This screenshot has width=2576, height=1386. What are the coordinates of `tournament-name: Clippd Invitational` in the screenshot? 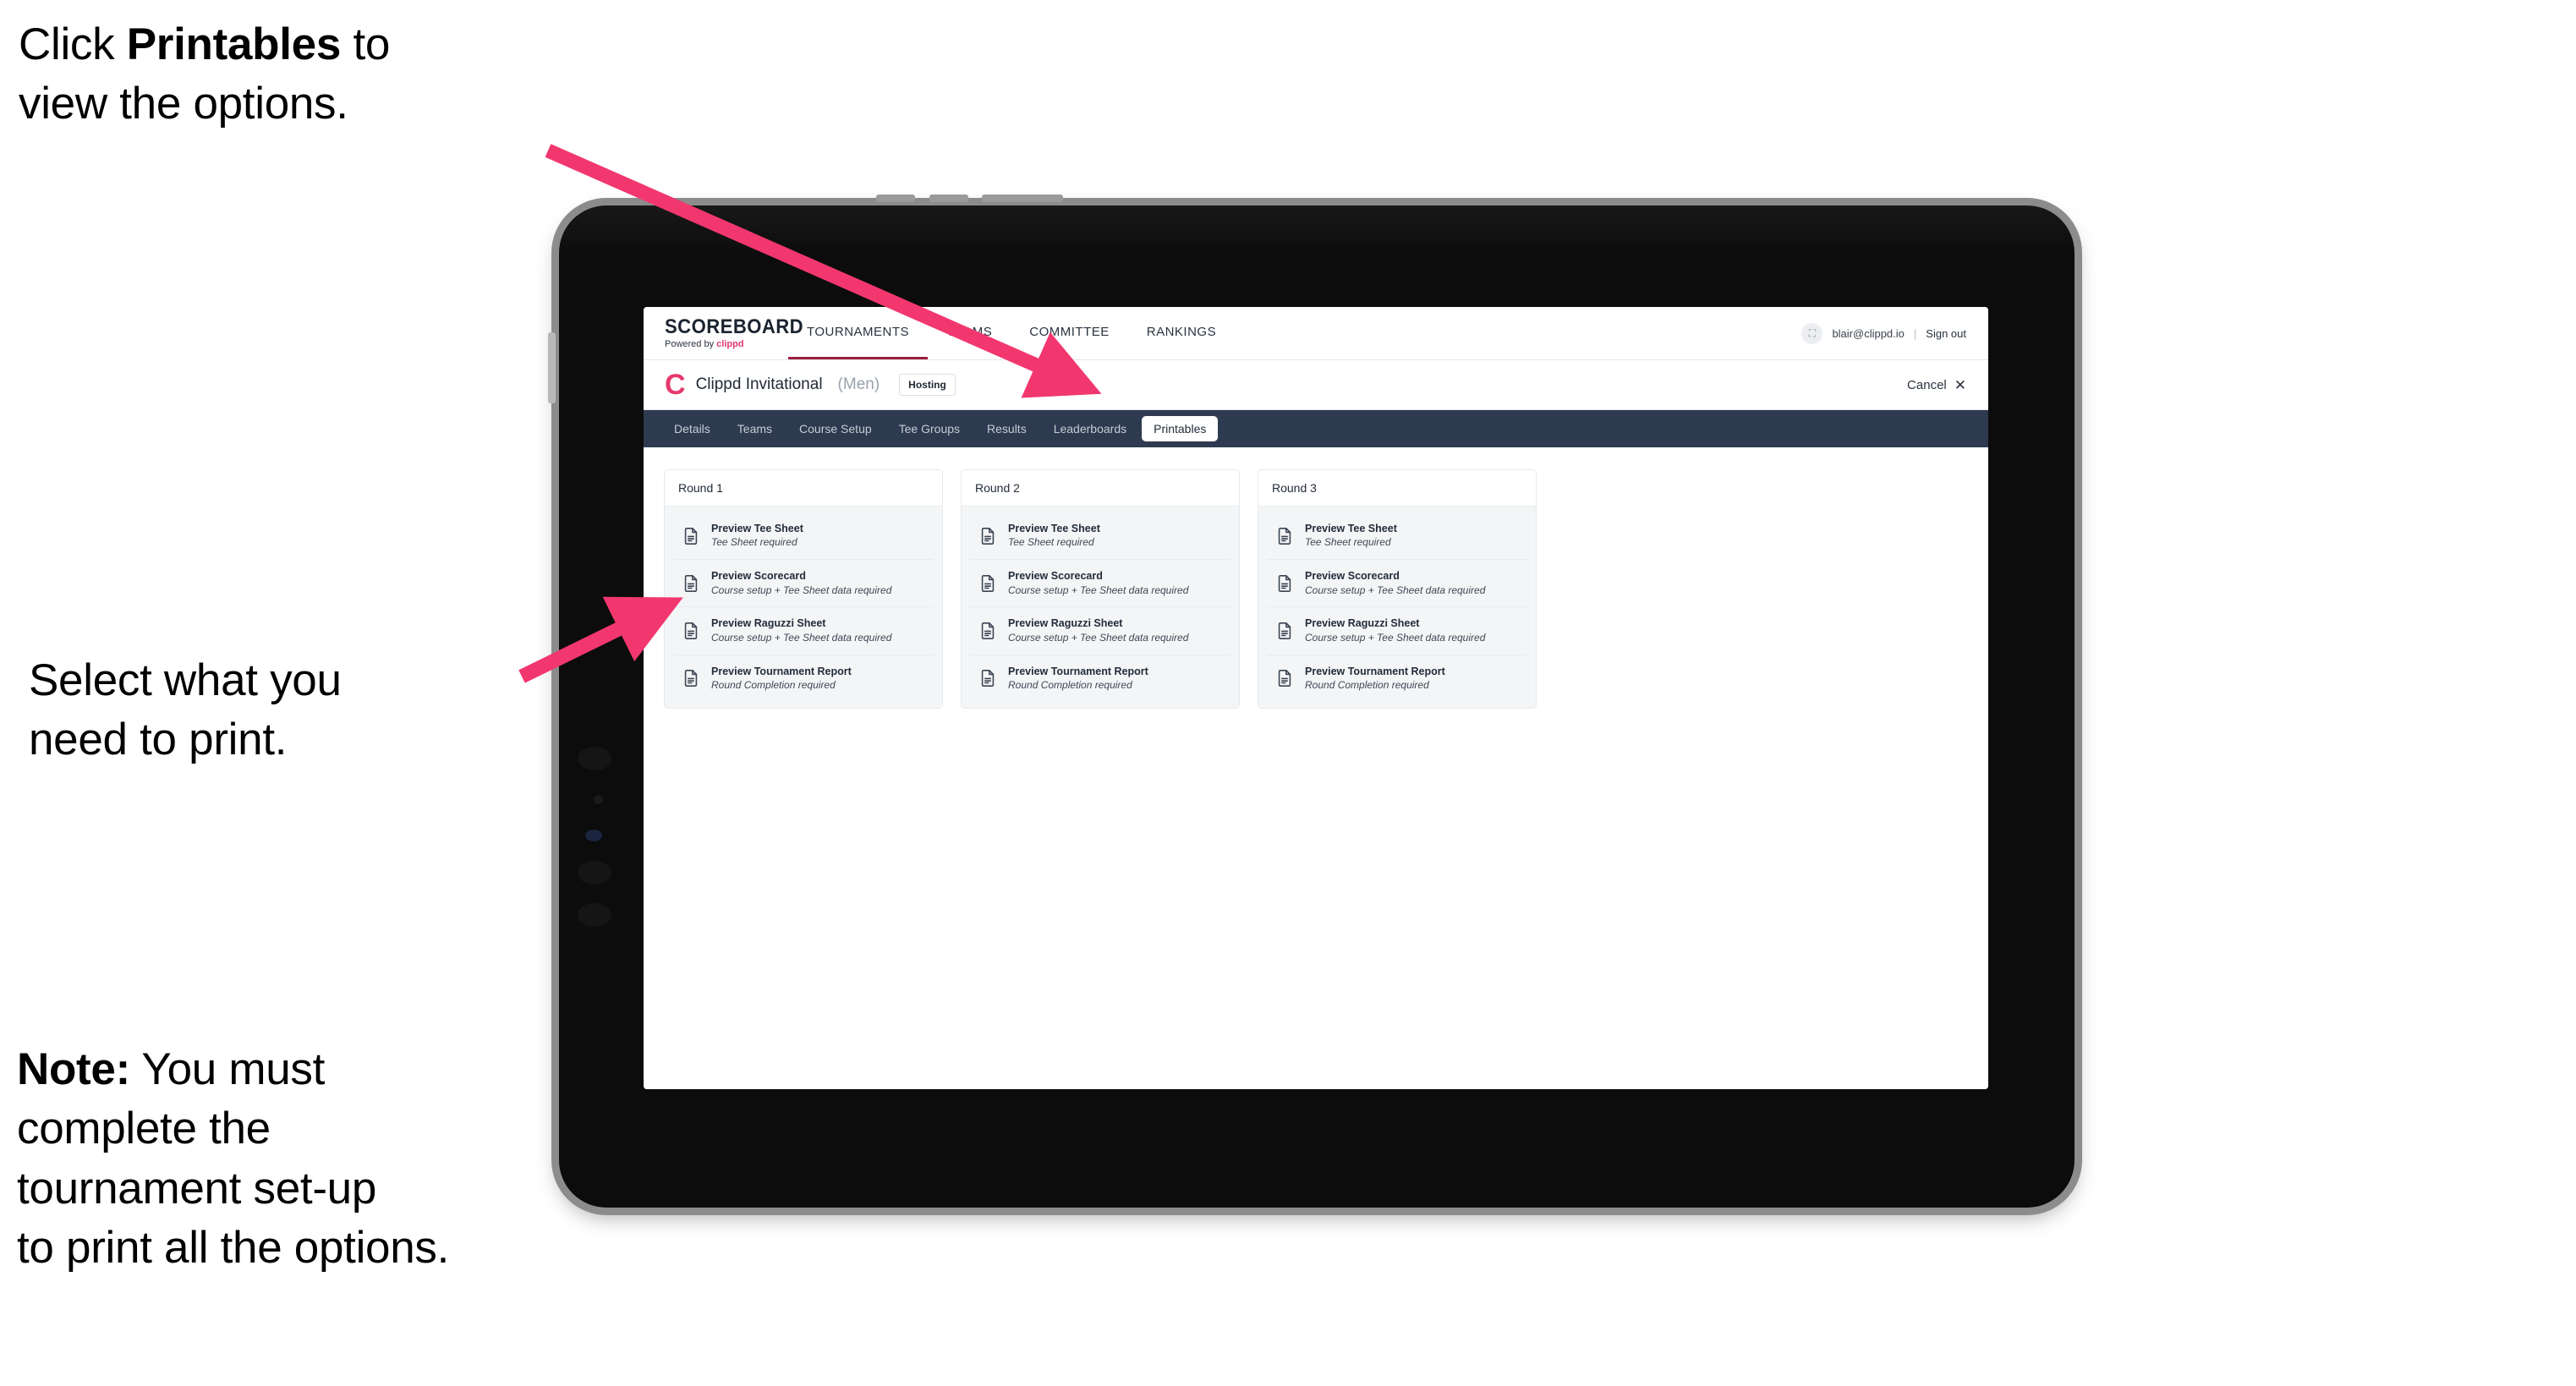 It's located at (759, 384).